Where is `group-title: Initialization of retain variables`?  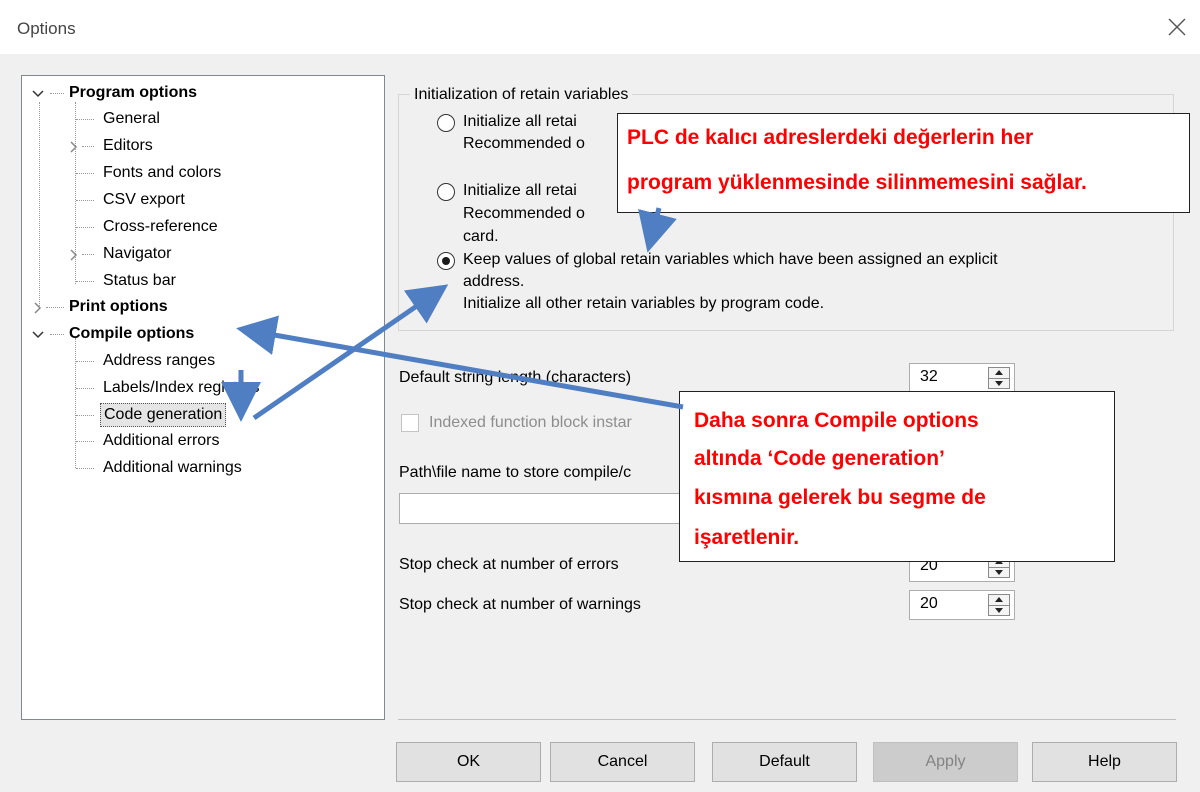
group-title: Initialization of retain variables is located at coordinates (521, 95).